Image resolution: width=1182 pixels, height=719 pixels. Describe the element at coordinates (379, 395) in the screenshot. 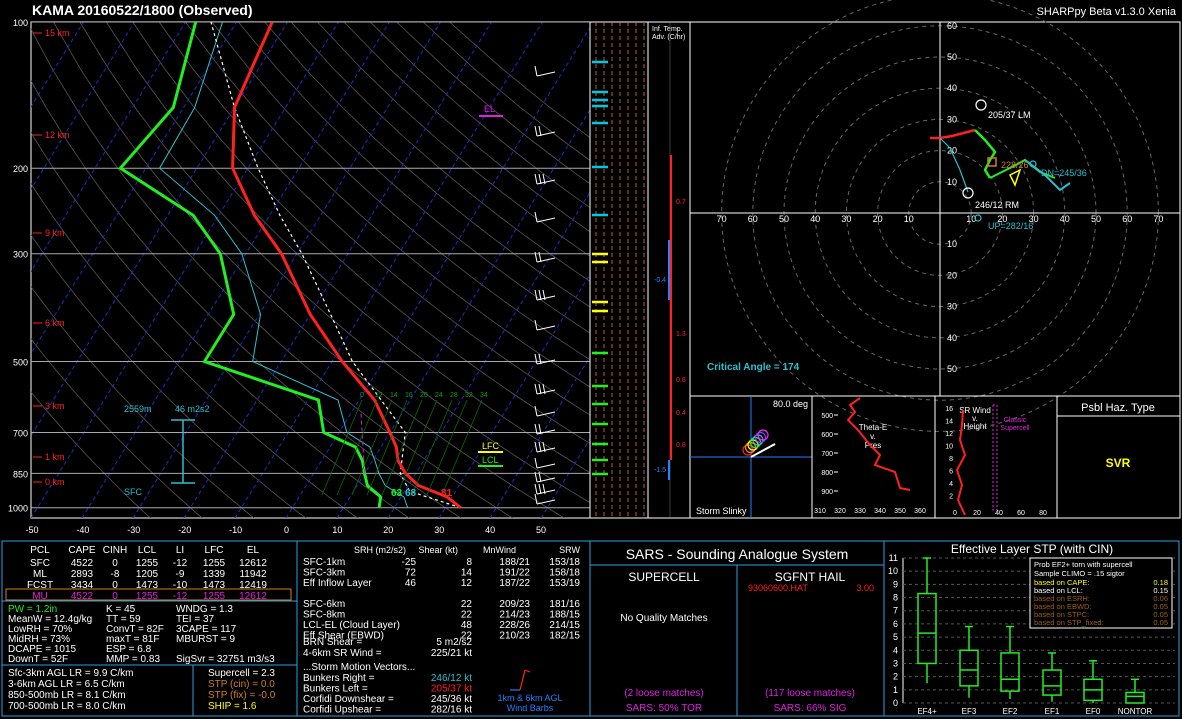

I see `wetbulb-tick: 12` at that location.